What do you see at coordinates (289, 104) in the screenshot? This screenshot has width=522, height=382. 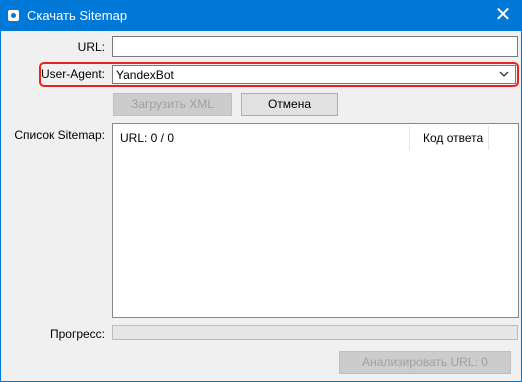 I see `cancel-button: Отмена` at bounding box center [289, 104].